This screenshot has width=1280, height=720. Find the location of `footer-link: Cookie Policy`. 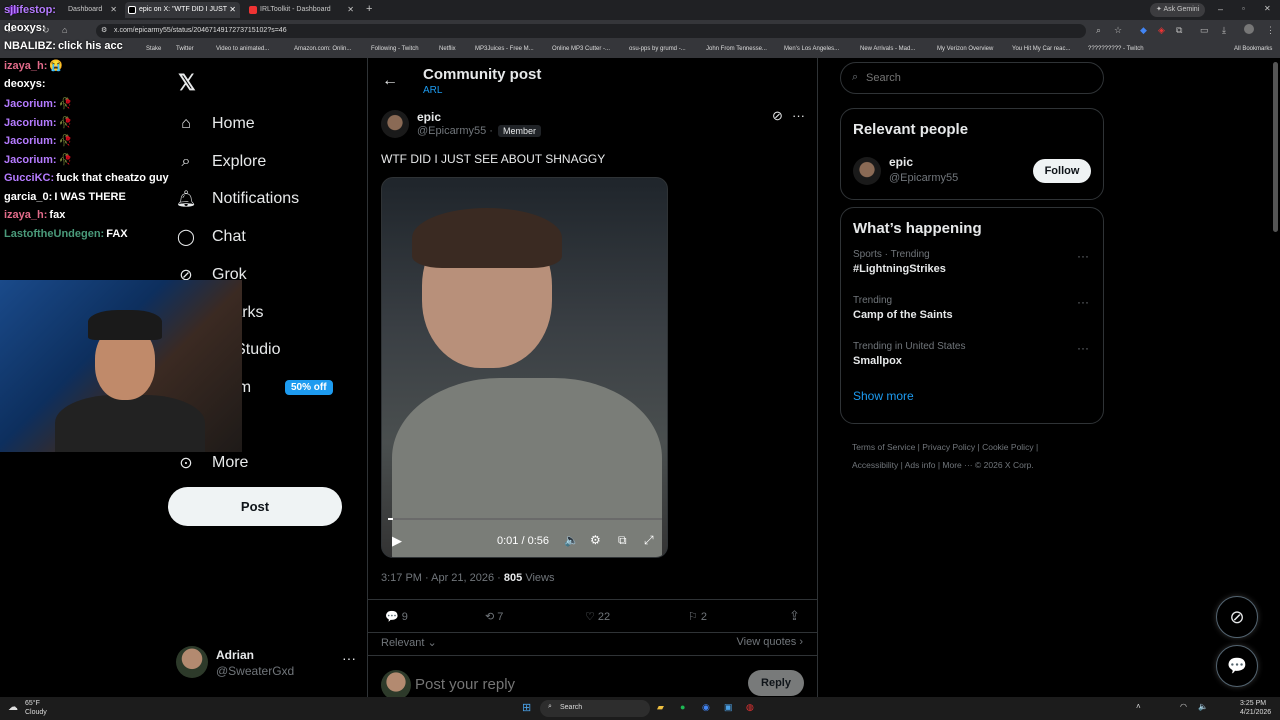

footer-link: Cookie Policy is located at coordinates (1008, 447).